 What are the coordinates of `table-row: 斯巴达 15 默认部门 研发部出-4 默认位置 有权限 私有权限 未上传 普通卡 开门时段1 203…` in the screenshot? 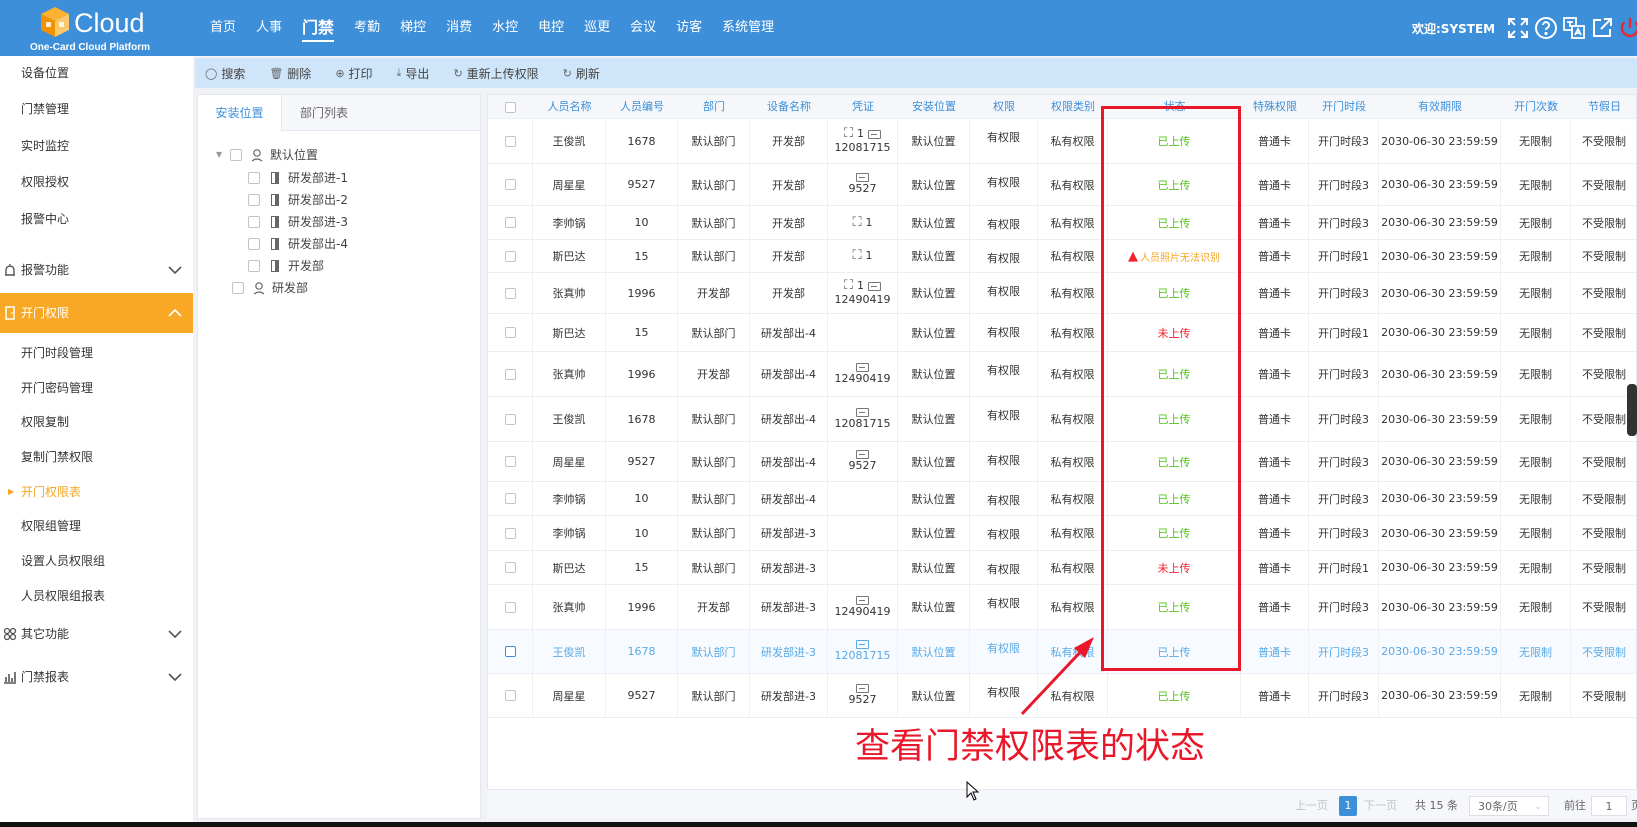 It's located at (1062, 333).